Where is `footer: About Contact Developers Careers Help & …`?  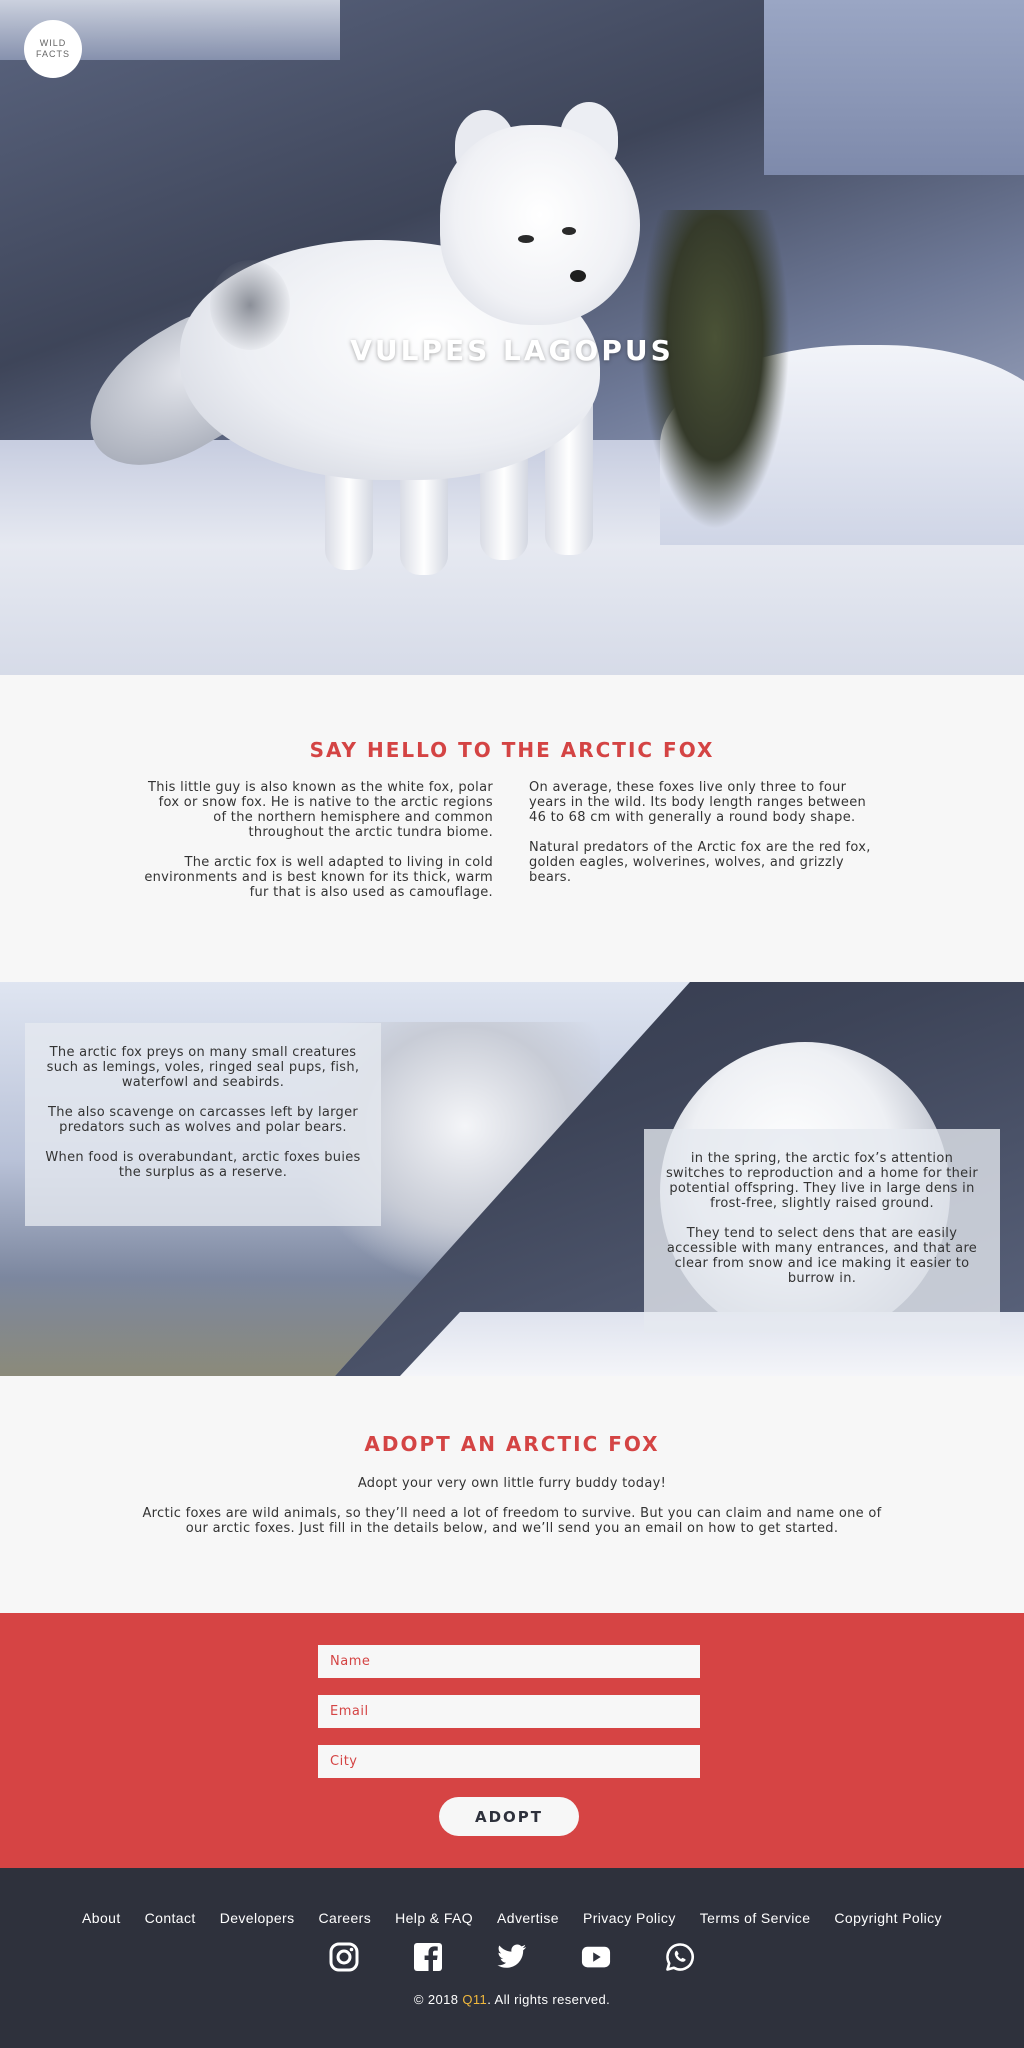
footer: About Contact Developers Careers Help & … is located at coordinates (512, 1958).